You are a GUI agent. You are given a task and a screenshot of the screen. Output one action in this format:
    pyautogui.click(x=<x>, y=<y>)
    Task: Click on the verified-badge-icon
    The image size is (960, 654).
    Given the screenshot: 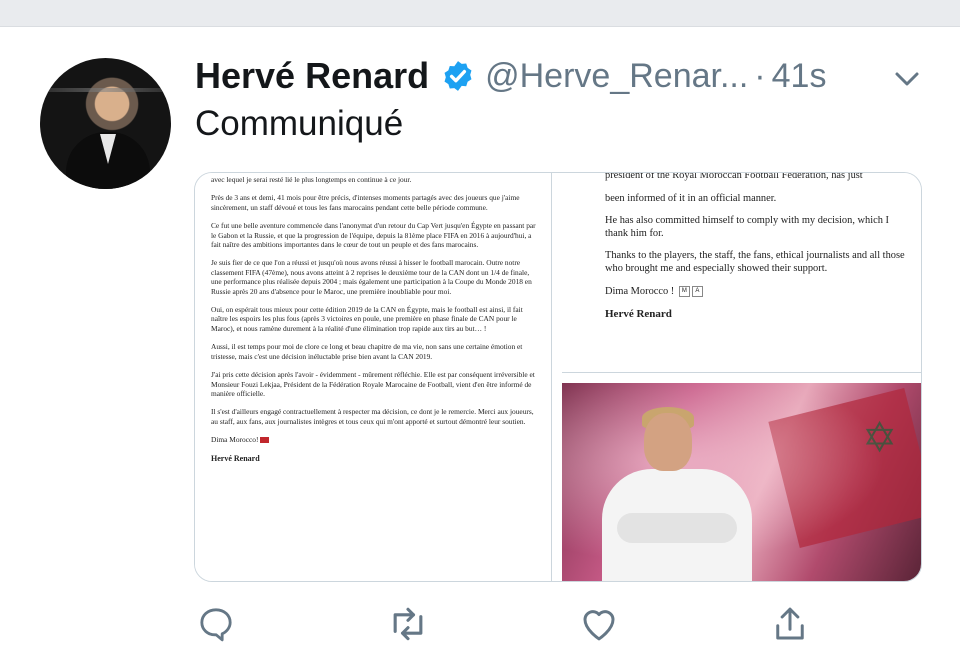 What is the action you would take?
    pyautogui.click(x=458, y=76)
    